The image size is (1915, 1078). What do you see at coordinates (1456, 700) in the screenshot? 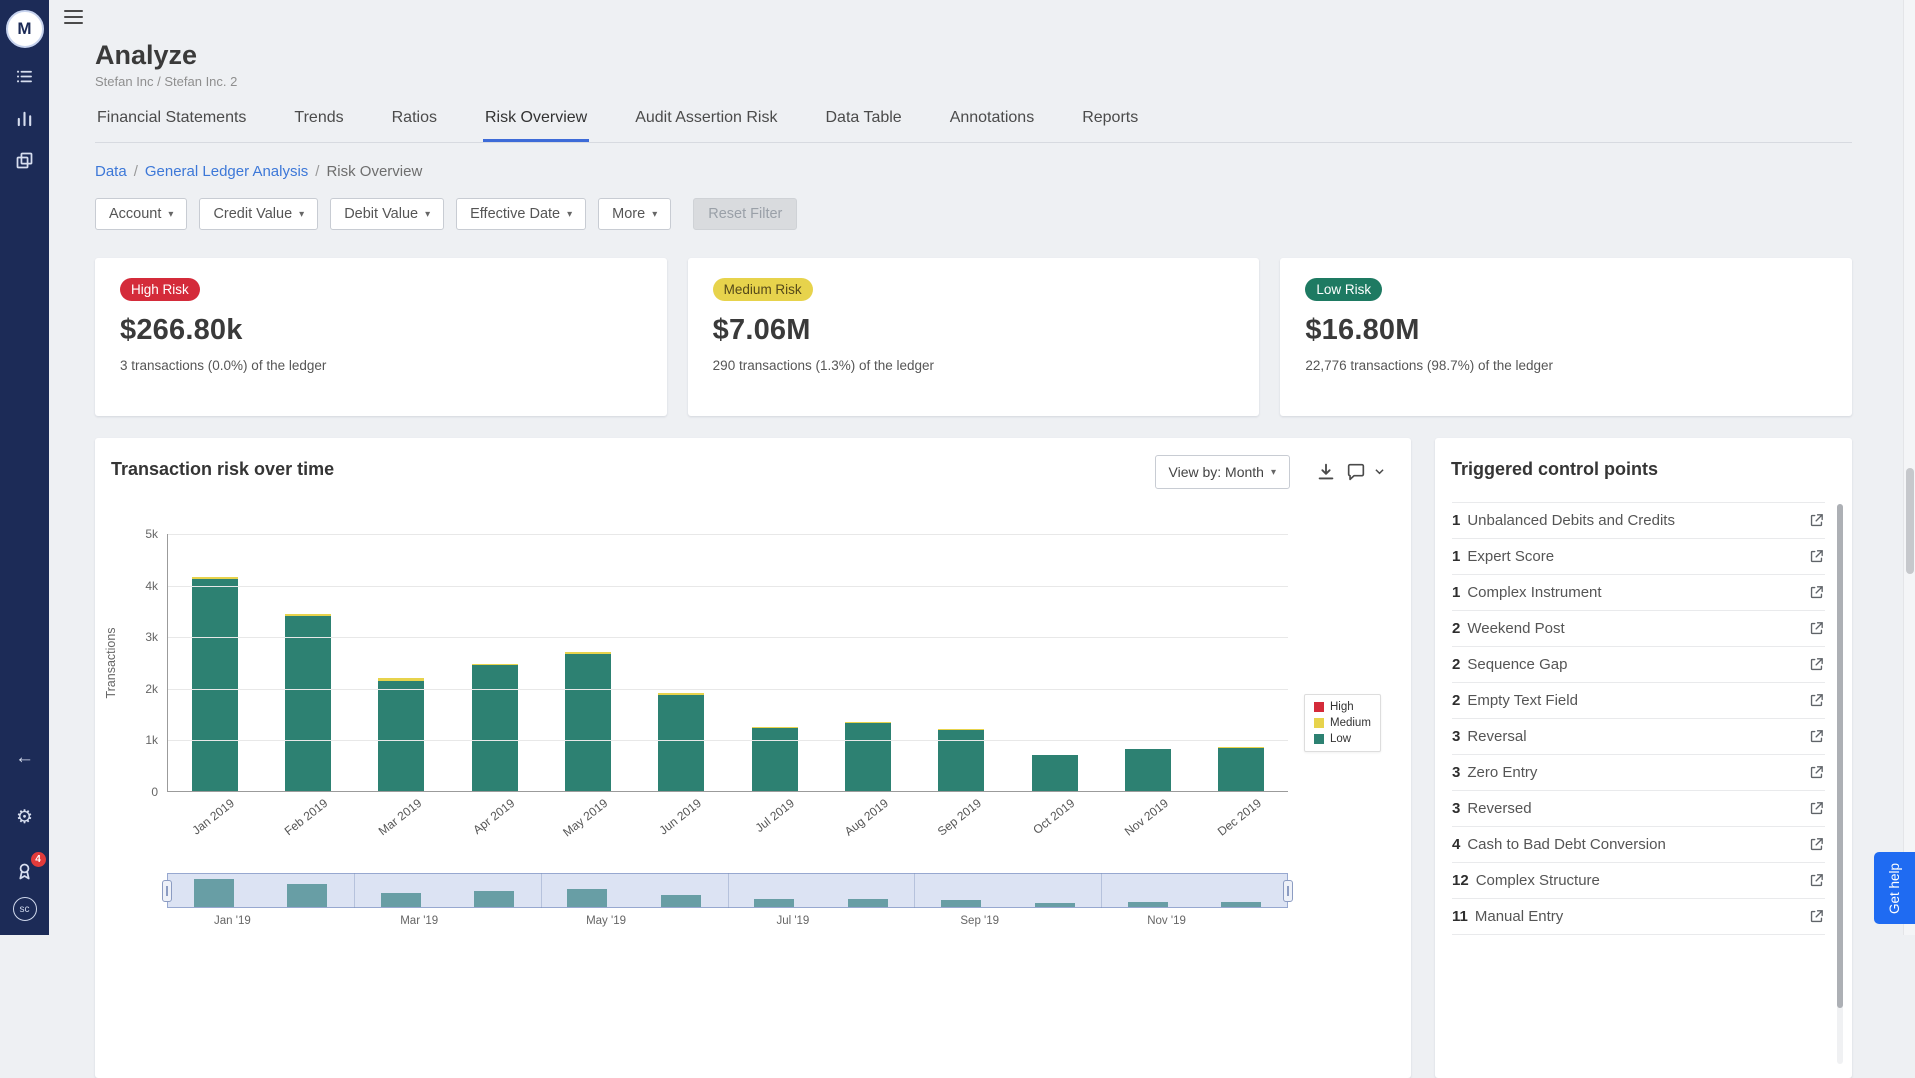
I see `control-point-count: 2` at bounding box center [1456, 700].